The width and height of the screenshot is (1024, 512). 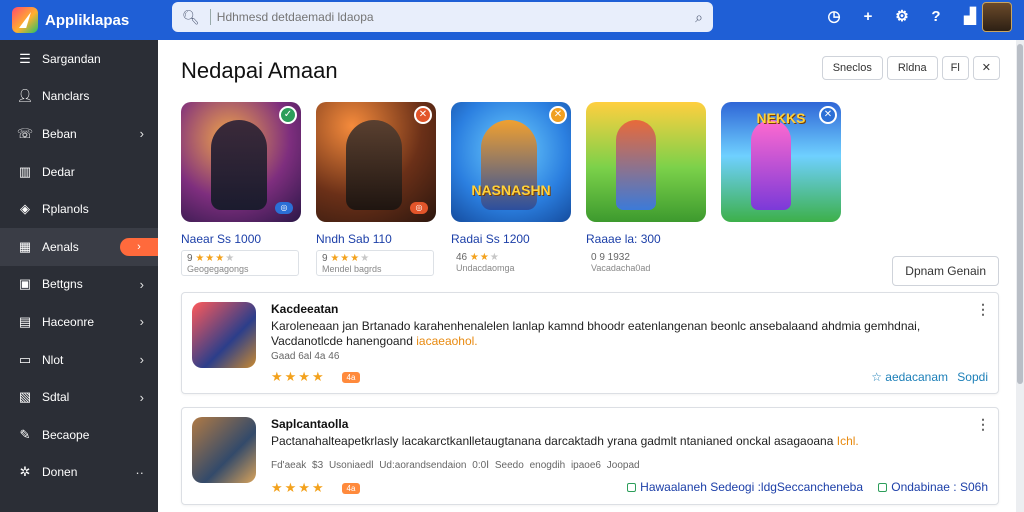 What do you see at coordinates (376, 239) in the screenshot?
I see `game-name: Nndh Sab 110` at bounding box center [376, 239].